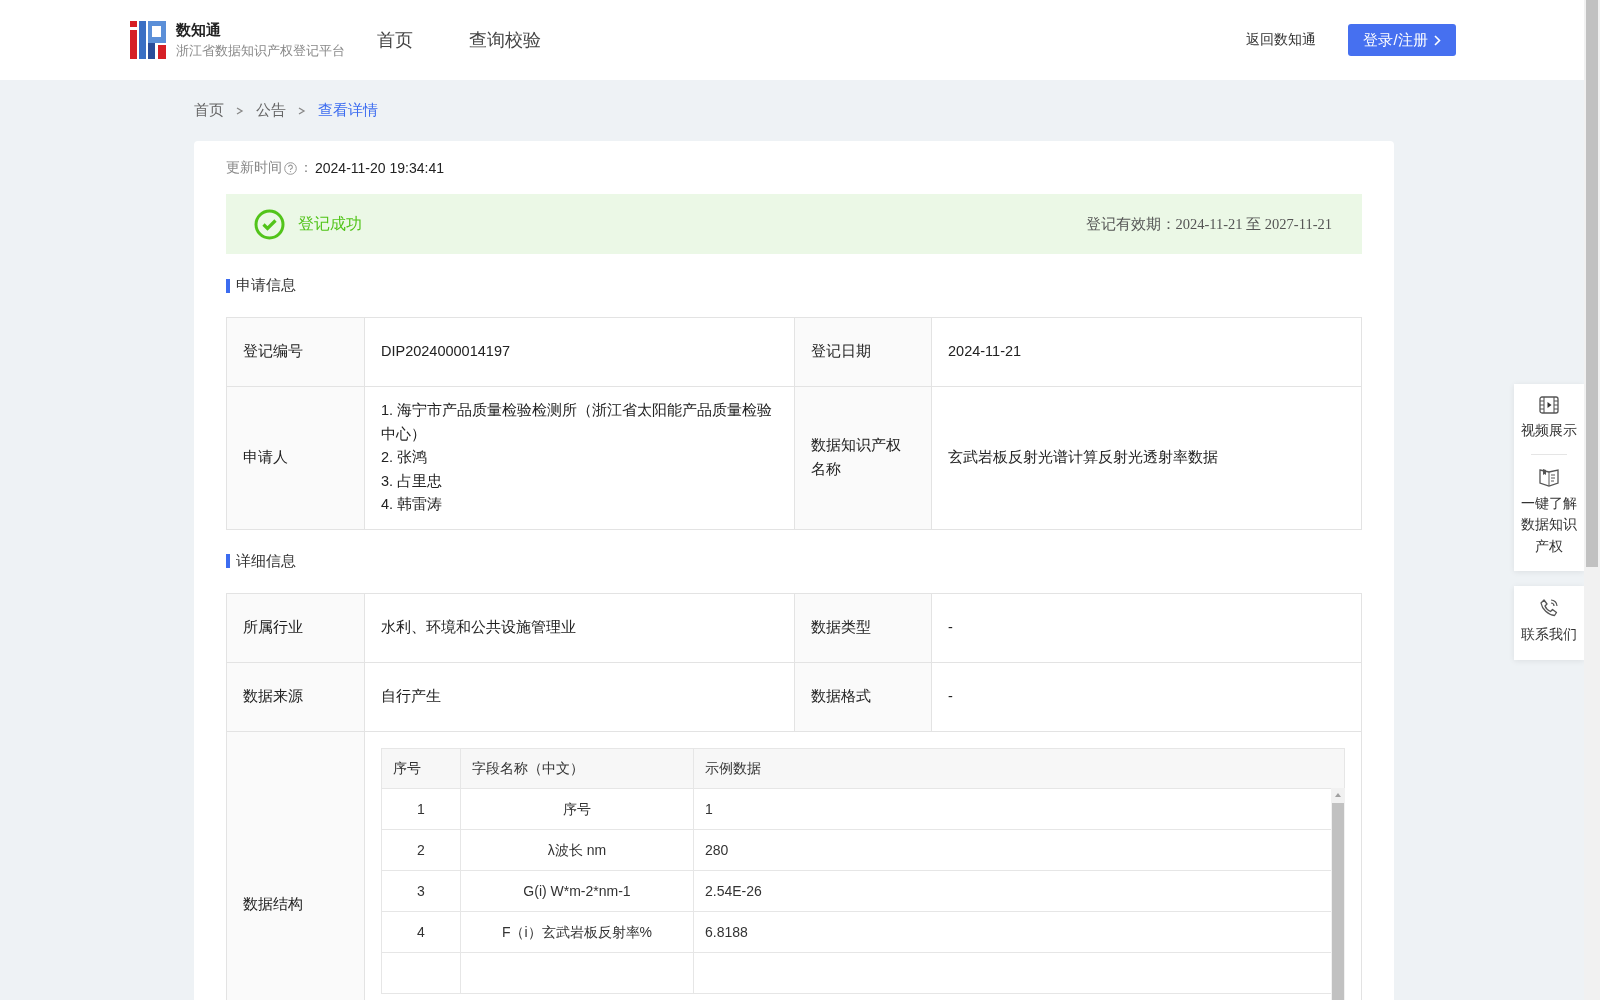 The height and width of the screenshot is (1000, 1600). I want to click on field-value: 自行产生, so click(579, 696).